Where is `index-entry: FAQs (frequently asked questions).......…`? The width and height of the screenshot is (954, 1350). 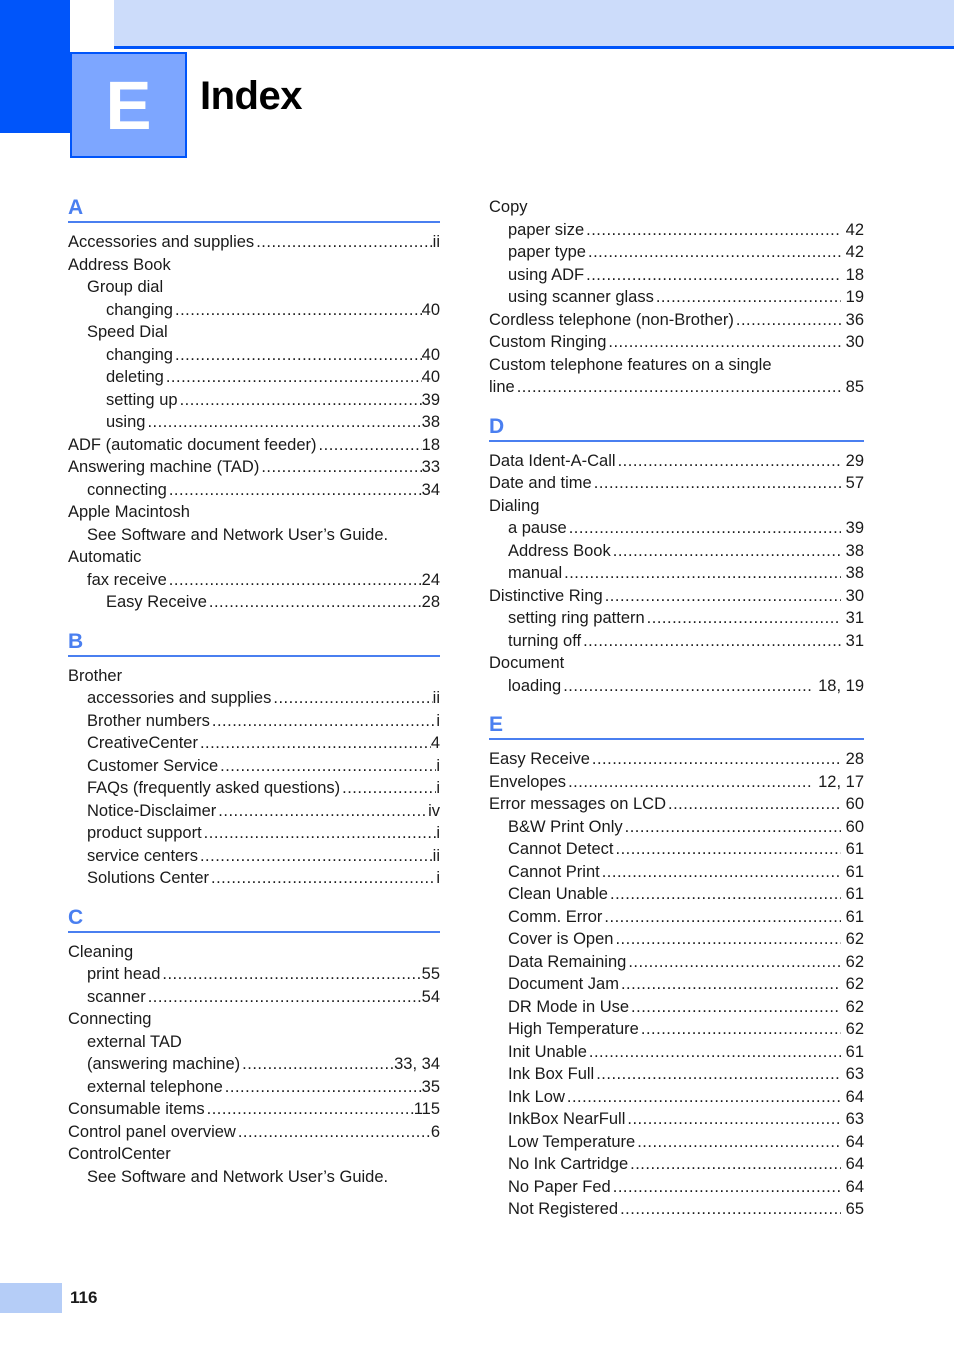
index-entry: FAQs (frequently asked questions).......… is located at coordinates (254, 788).